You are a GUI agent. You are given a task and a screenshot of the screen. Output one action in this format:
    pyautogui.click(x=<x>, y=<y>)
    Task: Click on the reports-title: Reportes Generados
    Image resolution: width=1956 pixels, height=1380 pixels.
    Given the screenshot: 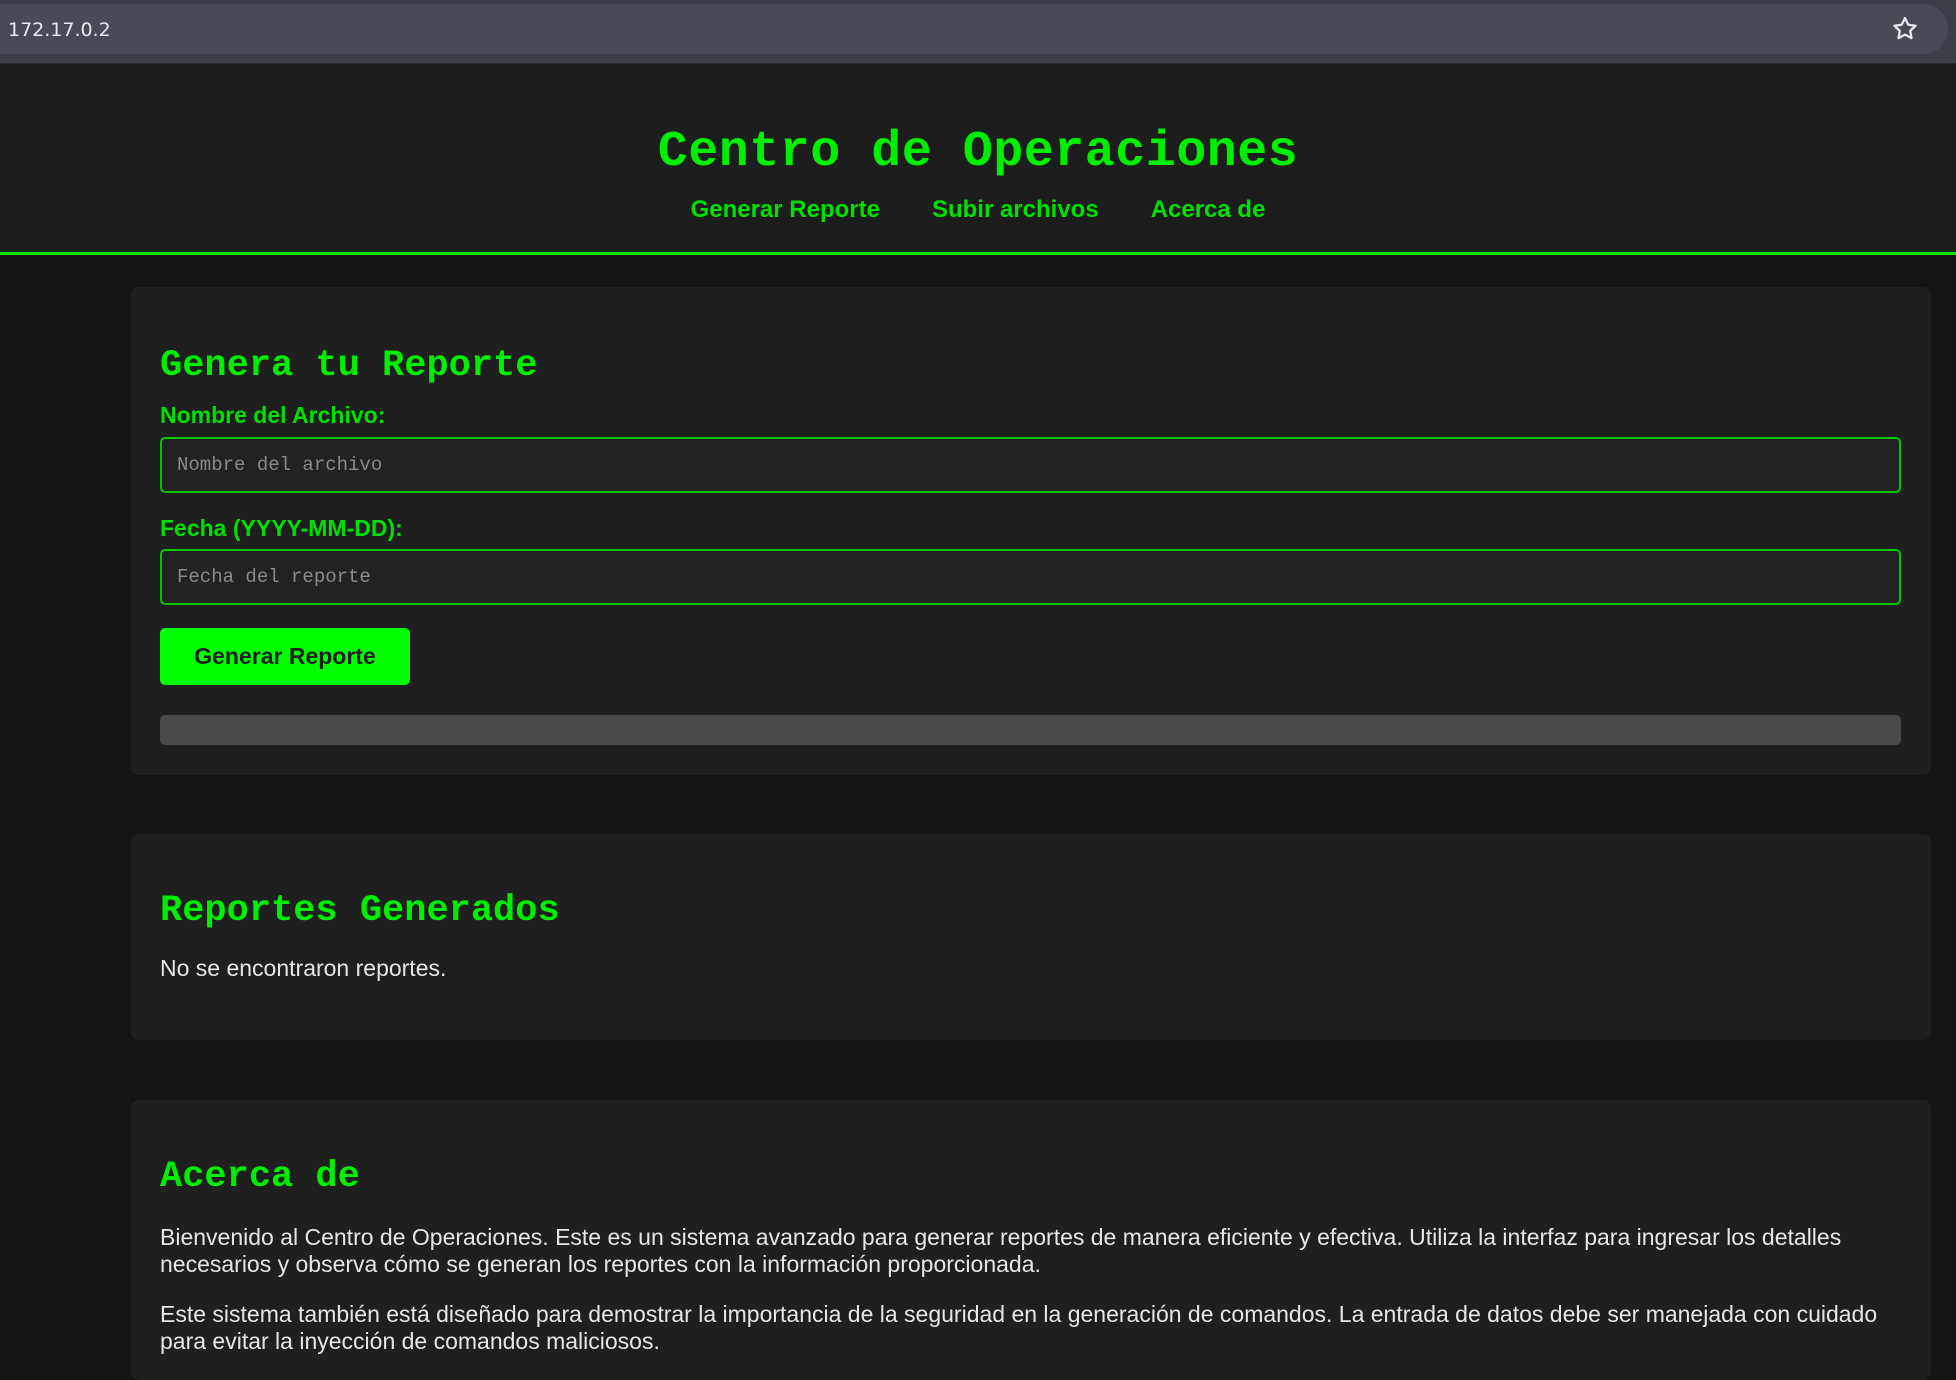 What is the action you would take?
    pyautogui.click(x=360, y=911)
    